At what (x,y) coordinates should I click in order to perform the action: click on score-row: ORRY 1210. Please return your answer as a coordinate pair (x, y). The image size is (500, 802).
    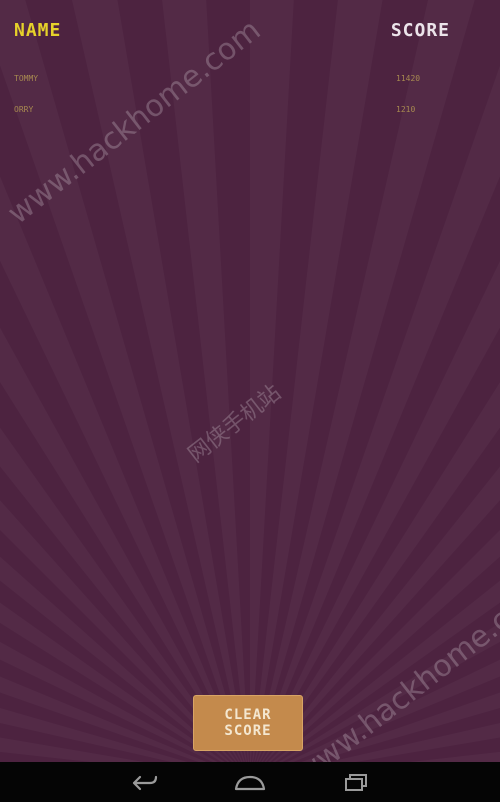
    Looking at the image, I should click on (250, 113).